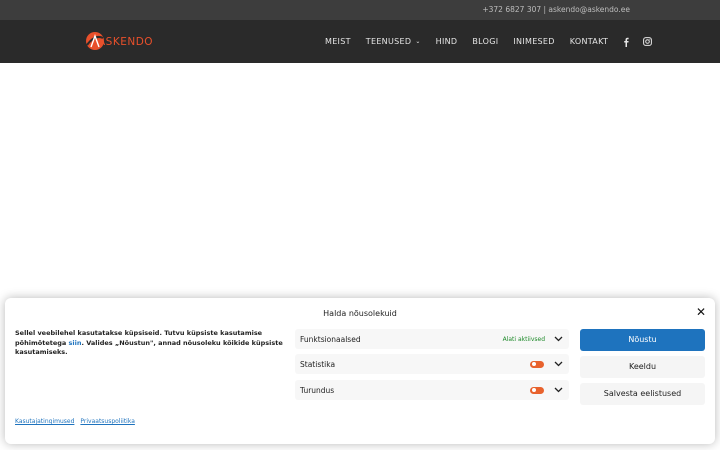  I want to click on logo-mark-icon, so click(95, 41).